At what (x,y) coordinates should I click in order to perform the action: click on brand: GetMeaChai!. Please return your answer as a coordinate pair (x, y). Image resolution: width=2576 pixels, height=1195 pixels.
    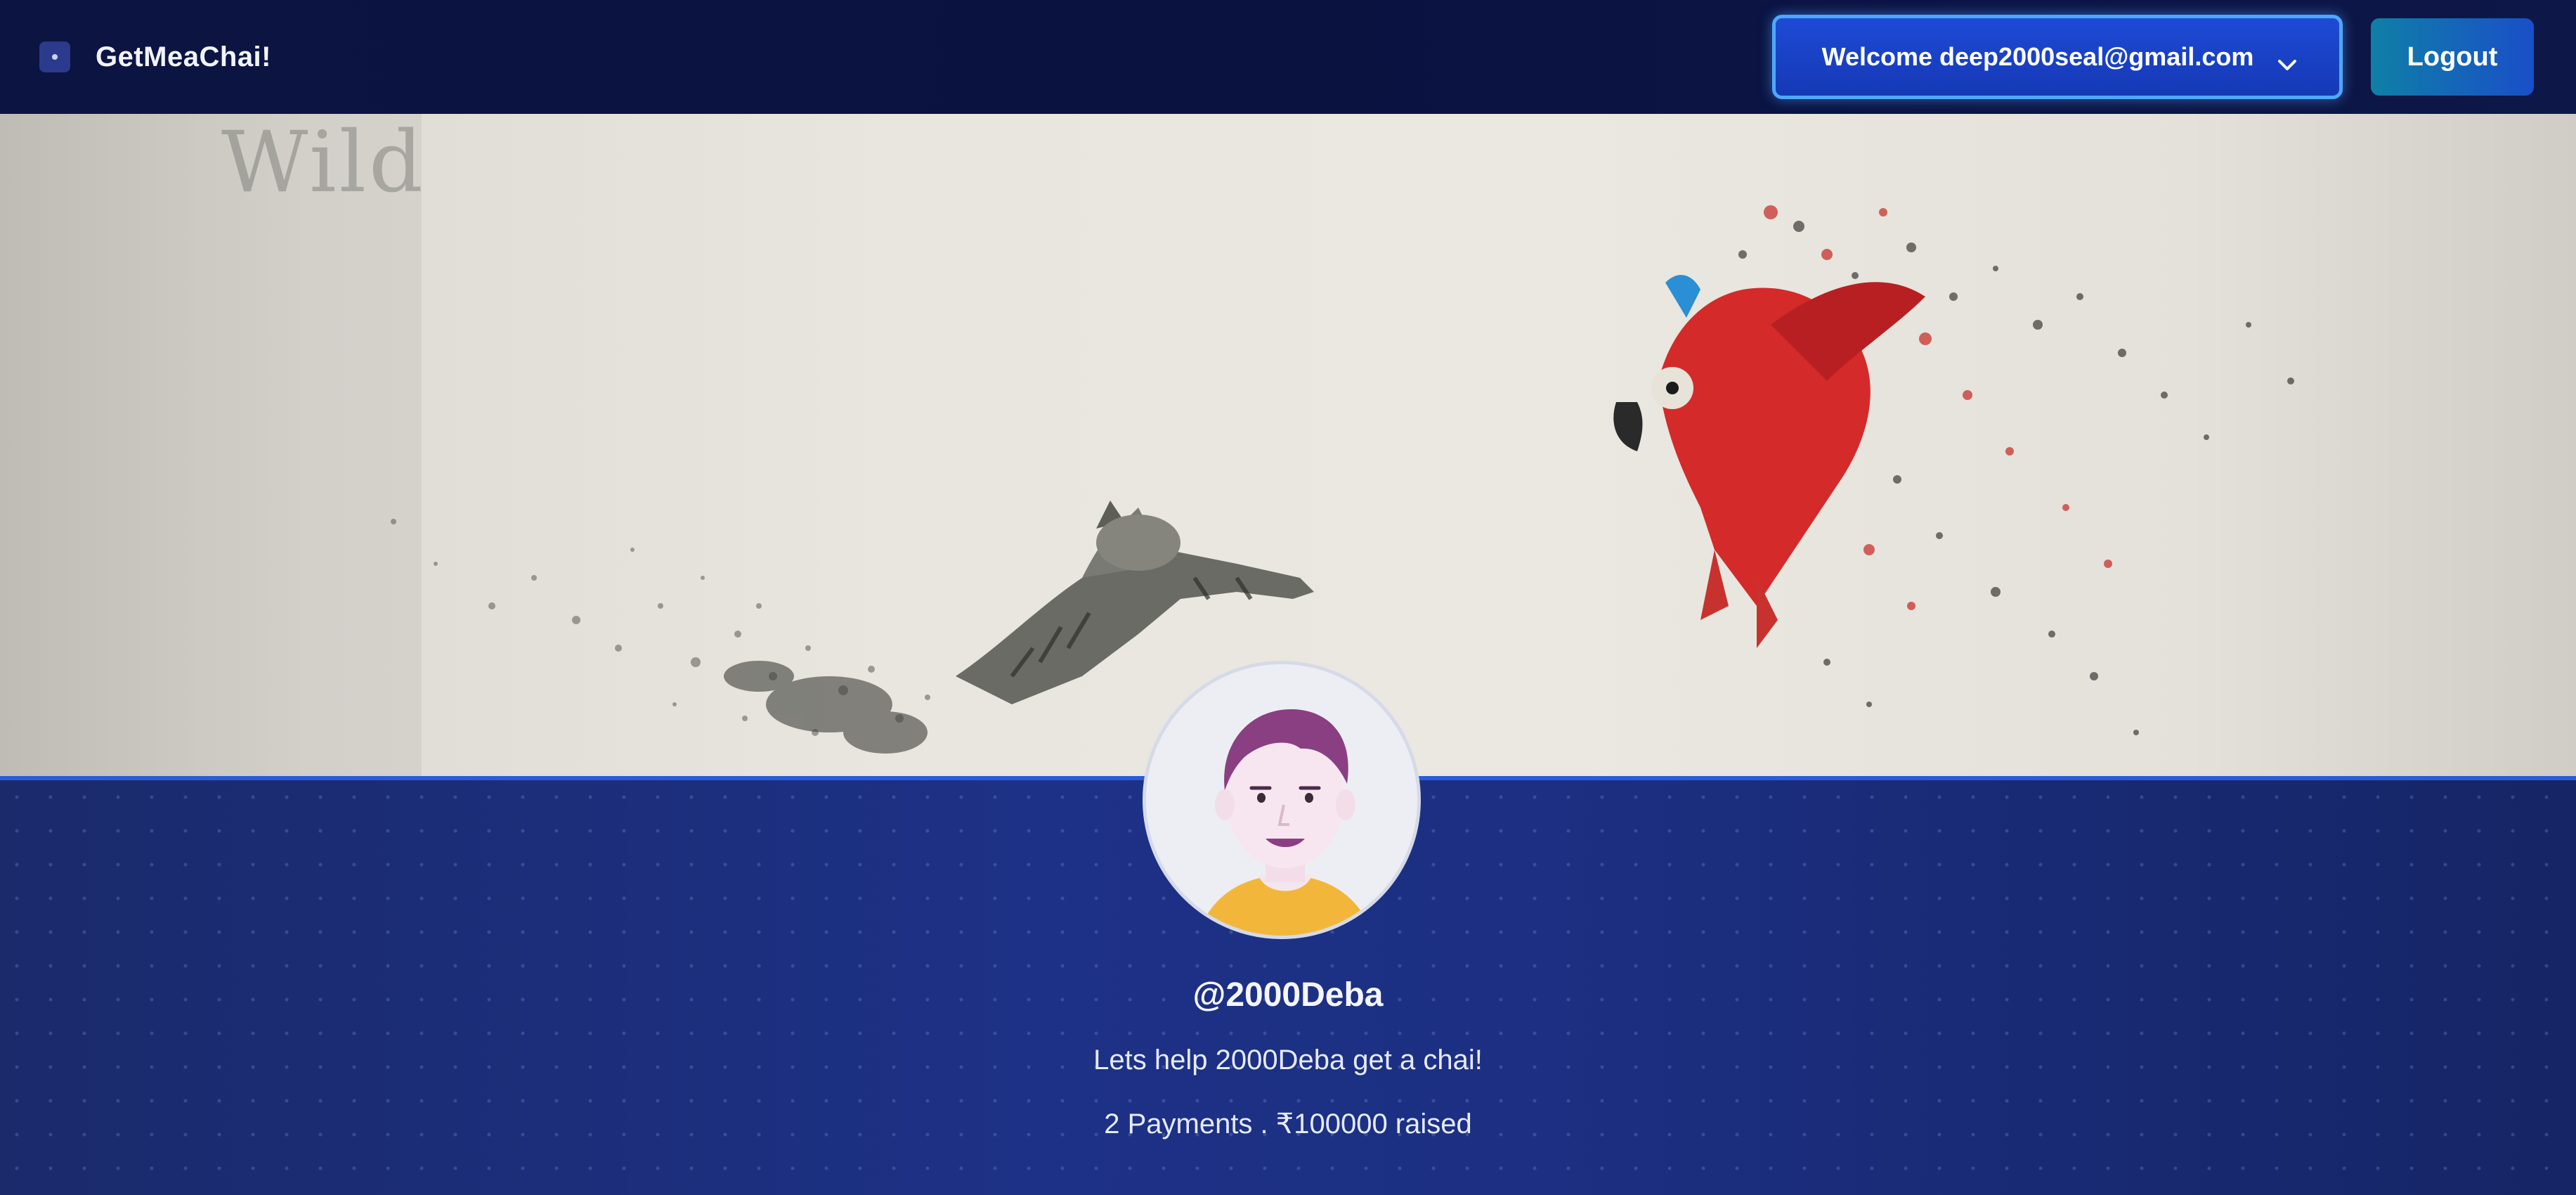
    Looking at the image, I should click on (155, 57).